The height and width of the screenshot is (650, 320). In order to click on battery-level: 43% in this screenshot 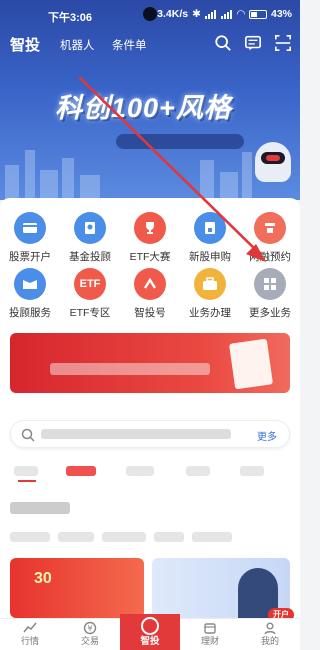, I will do `click(281, 14)`.